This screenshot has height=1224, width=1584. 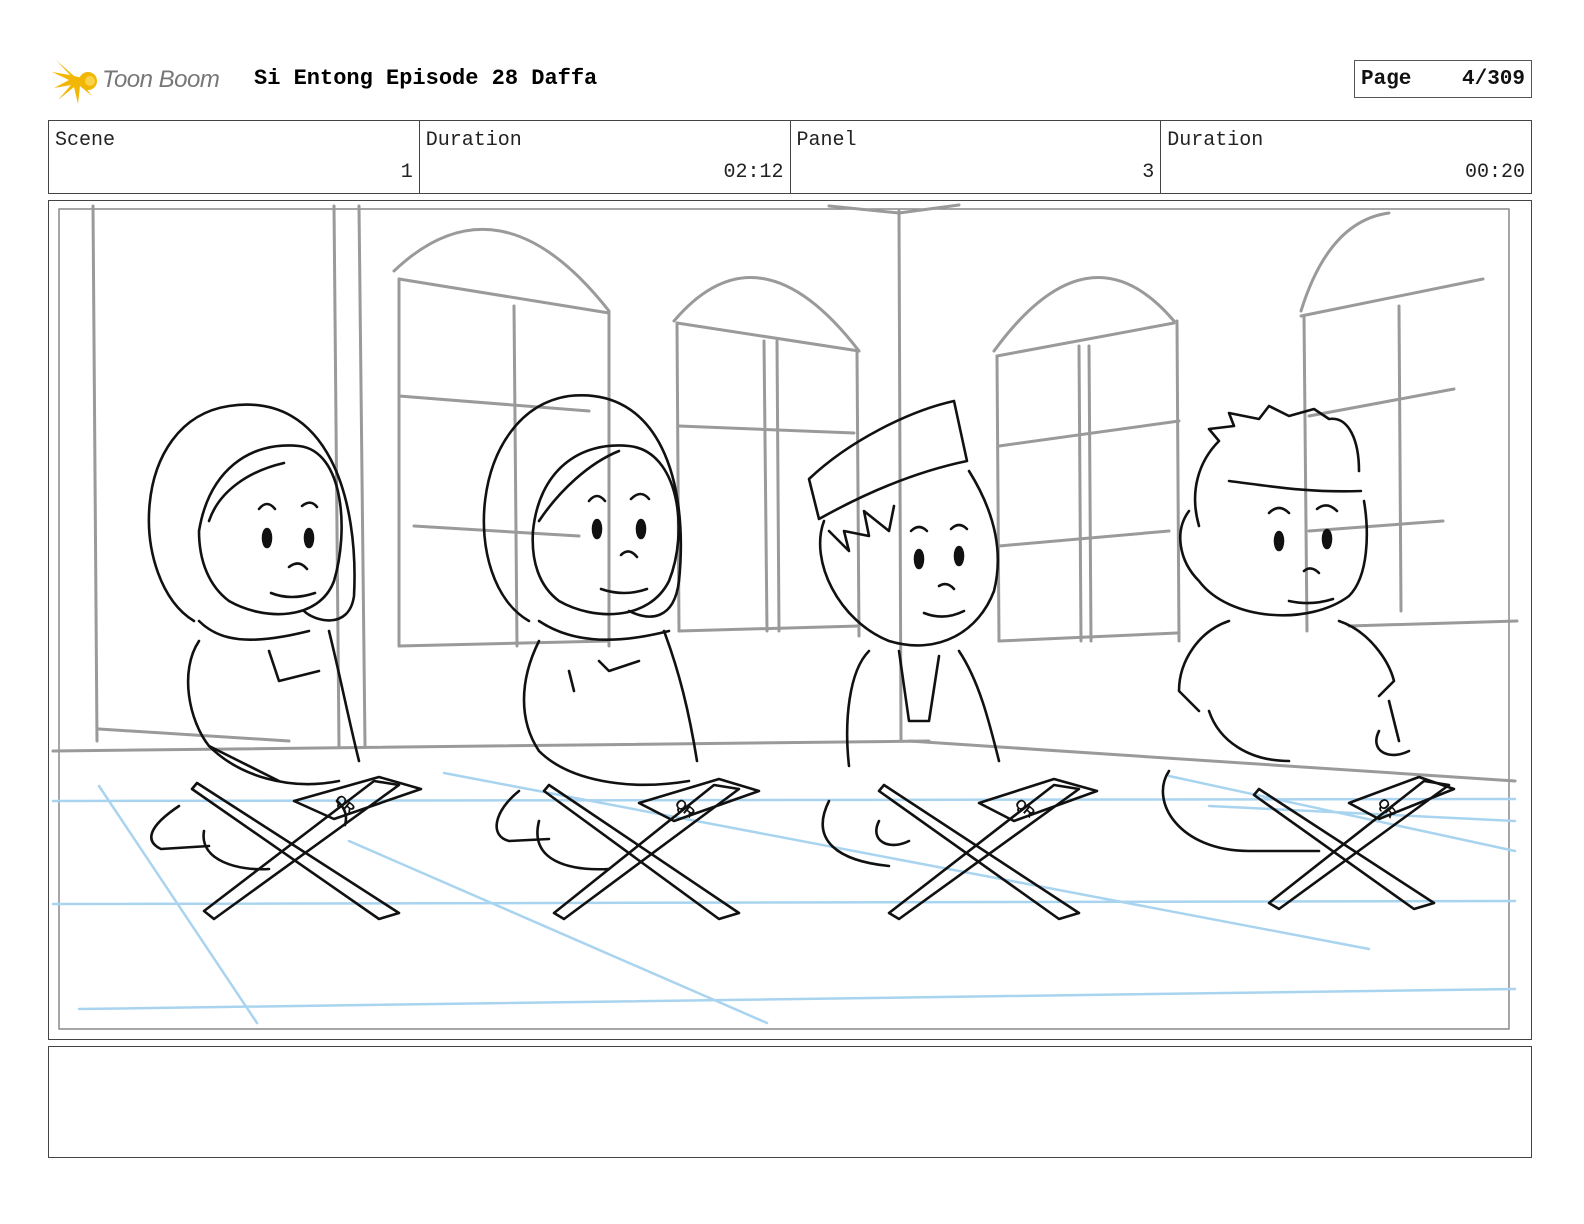 I want to click on scene-cell: Scene 1, so click(x=234, y=157).